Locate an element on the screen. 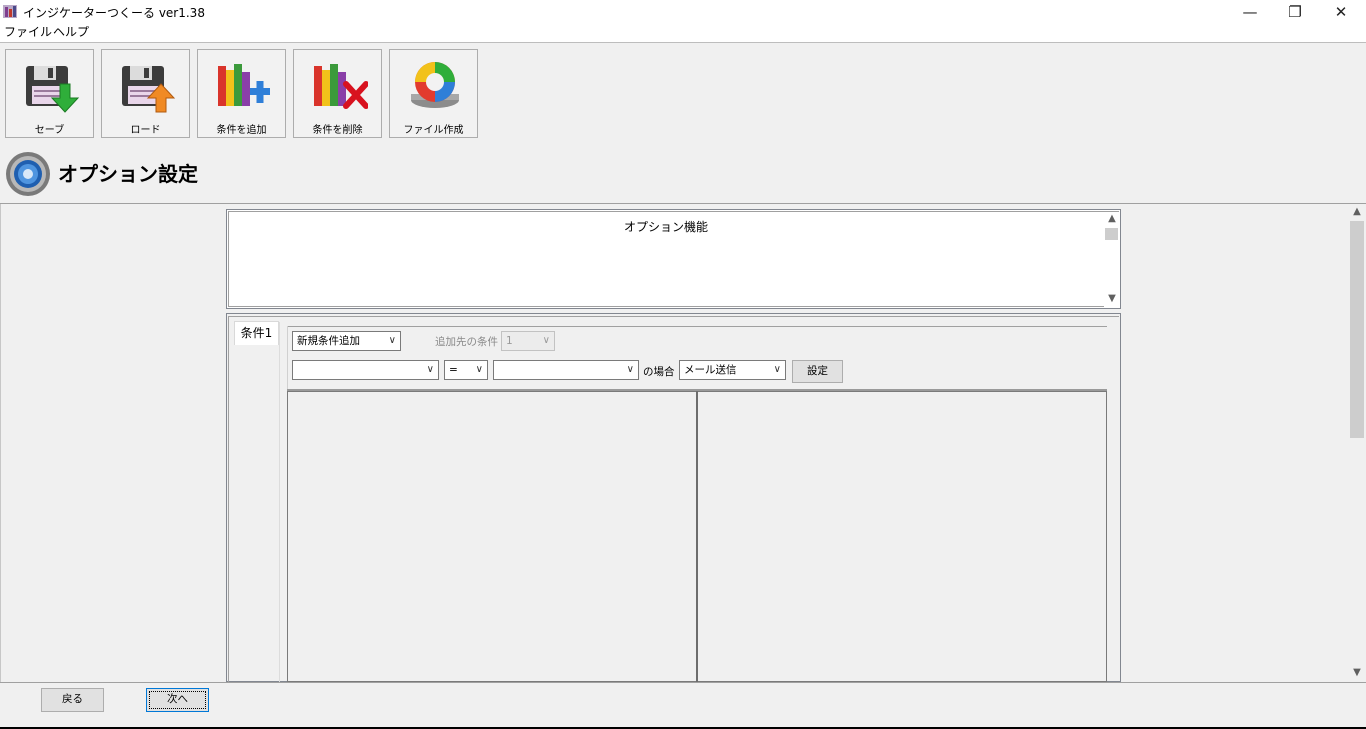 The image size is (1366, 729). panel-splitter is located at coordinates (697, 536).